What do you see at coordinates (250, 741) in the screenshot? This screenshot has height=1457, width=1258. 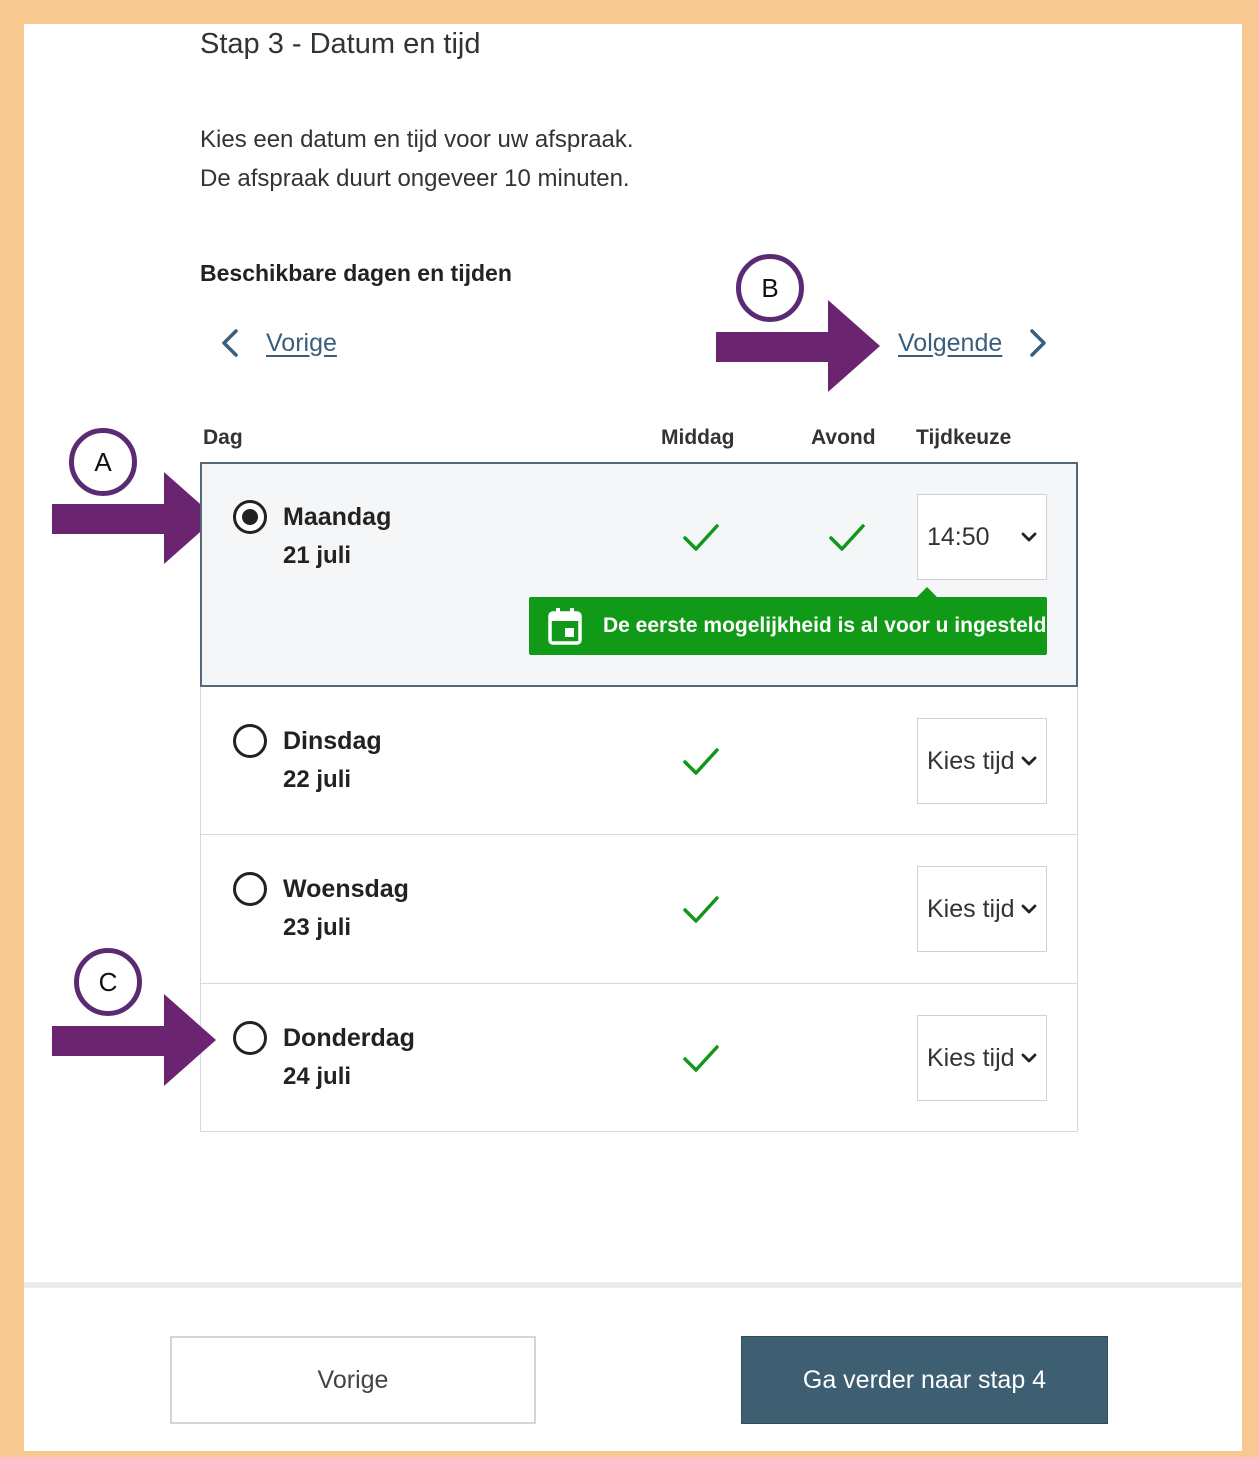 I see `day-radio-tuesday` at bounding box center [250, 741].